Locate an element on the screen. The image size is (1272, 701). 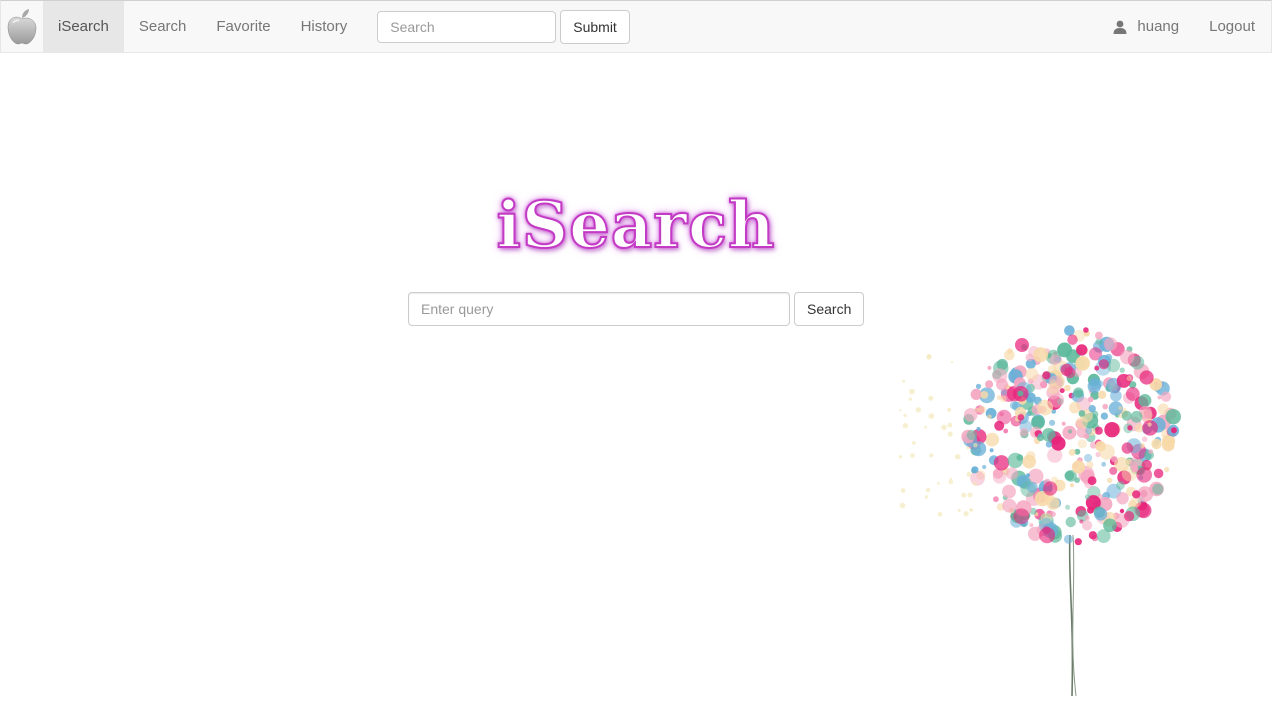
nav-item-search: Search is located at coordinates (163, 26).